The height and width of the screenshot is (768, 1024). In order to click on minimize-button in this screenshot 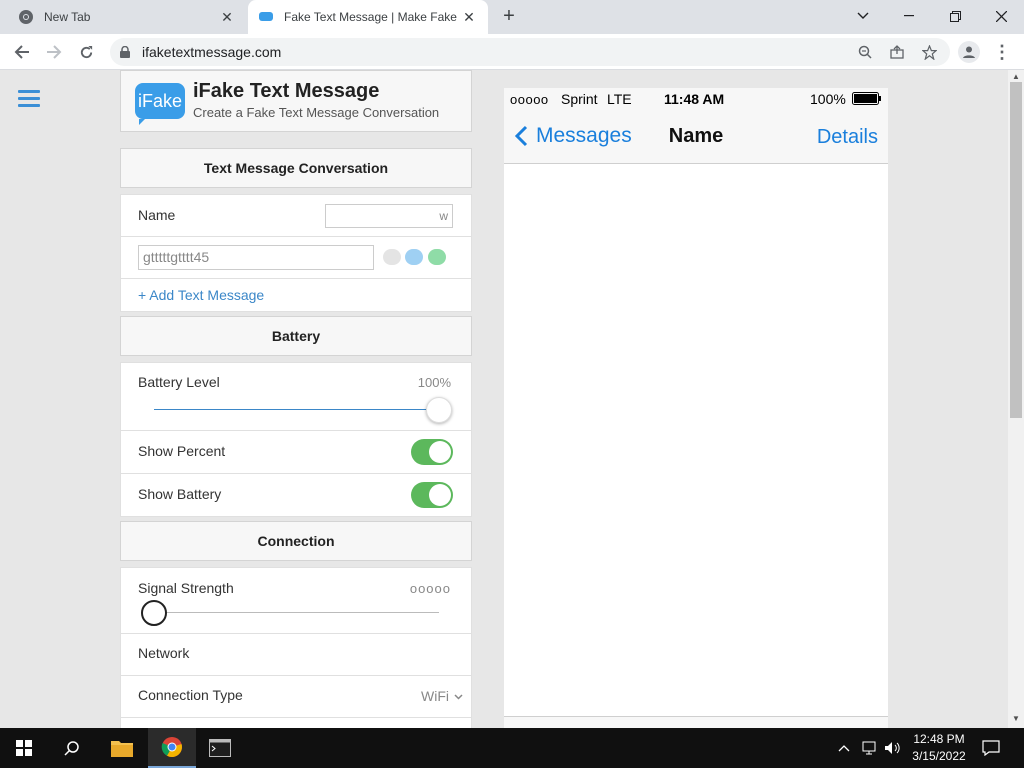, I will do `click(909, 16)`.